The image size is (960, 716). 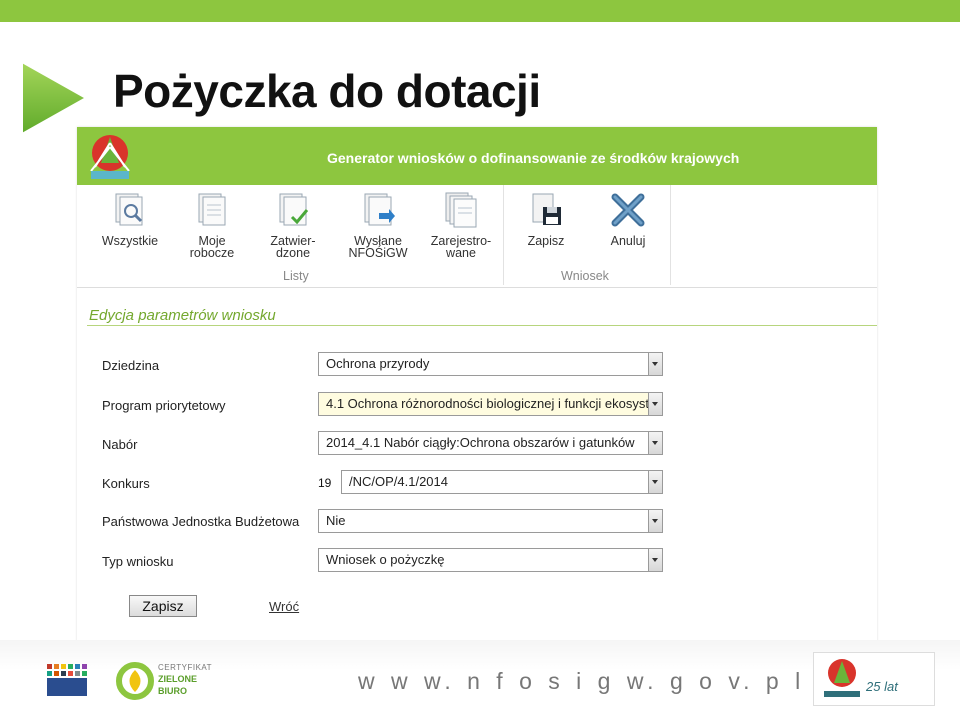 What do you see at coordinates (502, 482) in the screenshot?
I see `competition-select: /NC/OP/4.1/2014` at bounding box center [502, 482].